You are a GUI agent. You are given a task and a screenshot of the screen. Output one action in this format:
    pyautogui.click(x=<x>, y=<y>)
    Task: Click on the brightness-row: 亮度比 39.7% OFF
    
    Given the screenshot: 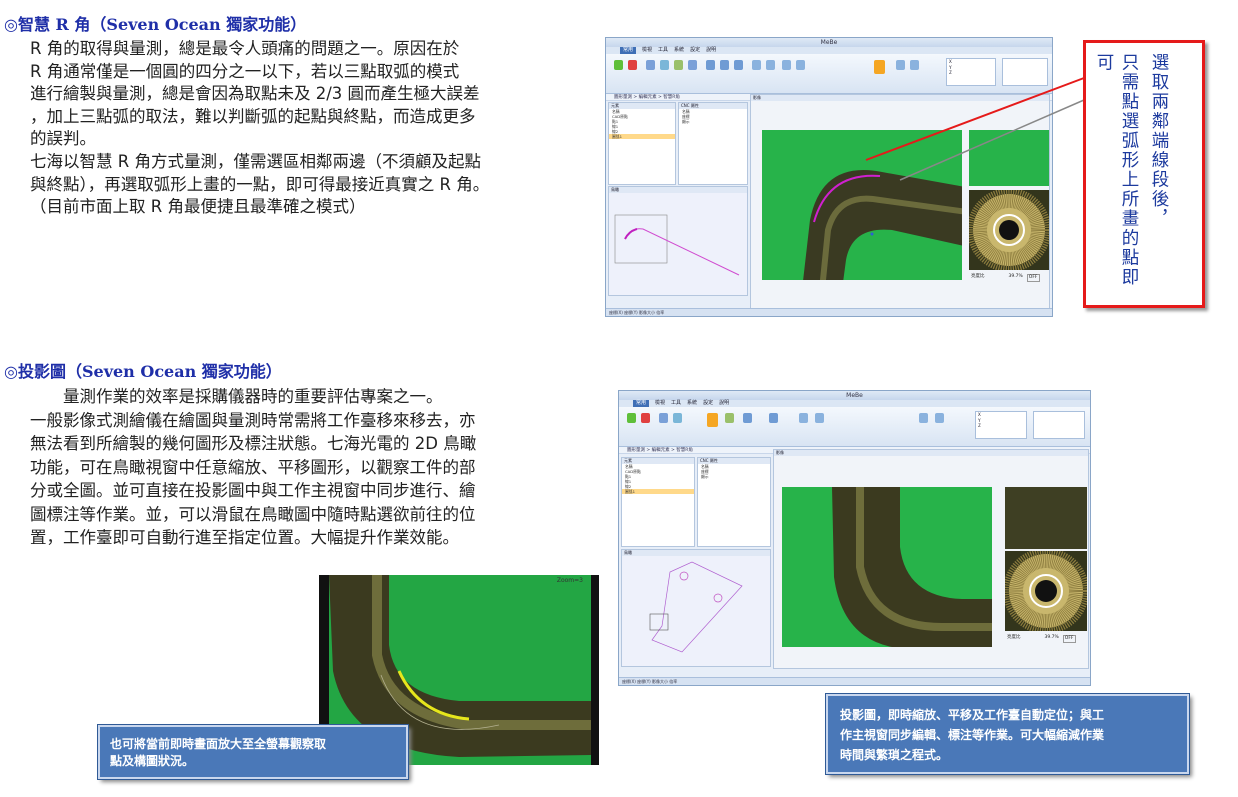 What is the action you would take?
    pyautogui.click(x=1046, y=638)
    